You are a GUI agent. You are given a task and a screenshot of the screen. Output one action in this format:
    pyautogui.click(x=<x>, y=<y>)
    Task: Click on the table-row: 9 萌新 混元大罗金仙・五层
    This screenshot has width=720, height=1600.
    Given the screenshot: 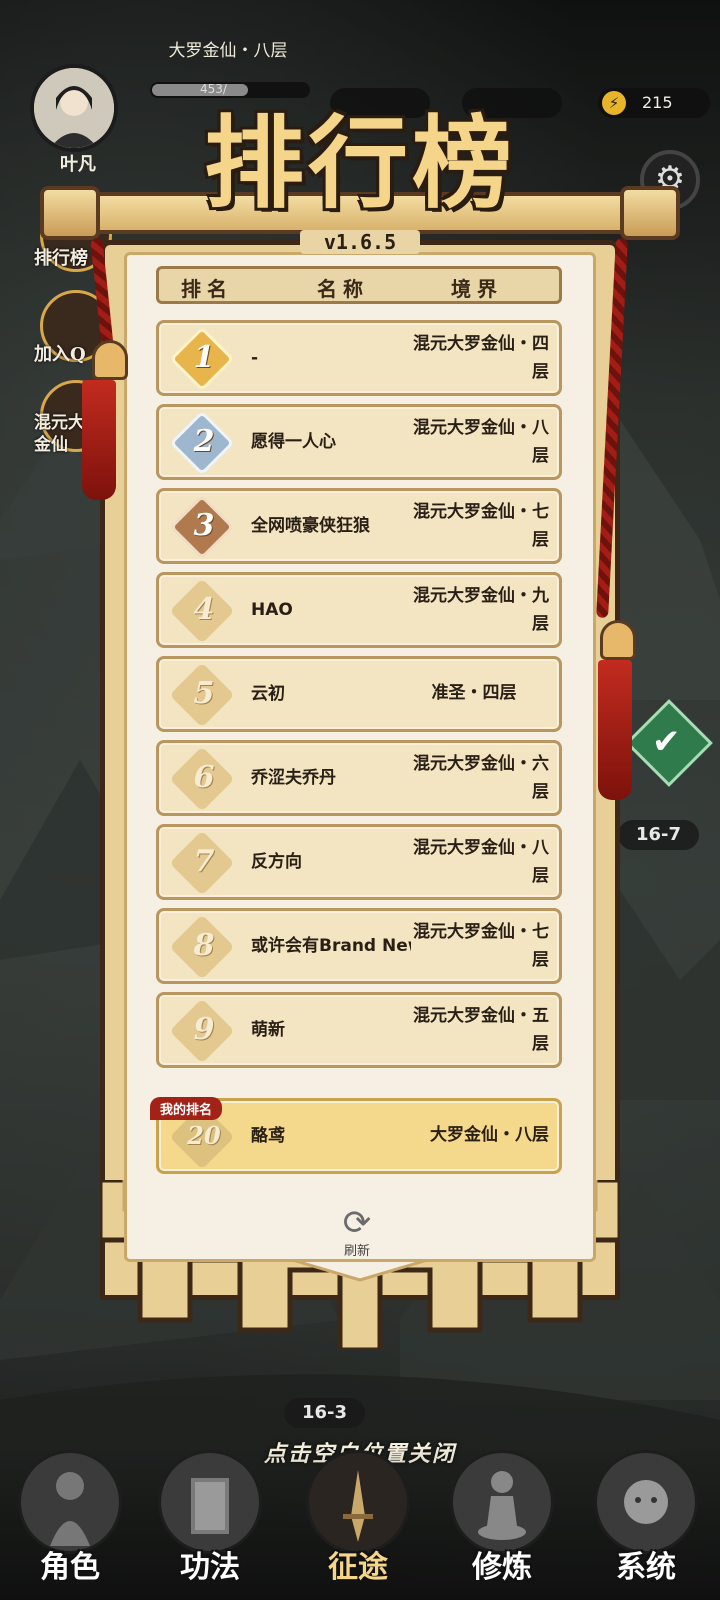 What is the action you would take?
    pyautogui.click(x=359, y=1030)
    